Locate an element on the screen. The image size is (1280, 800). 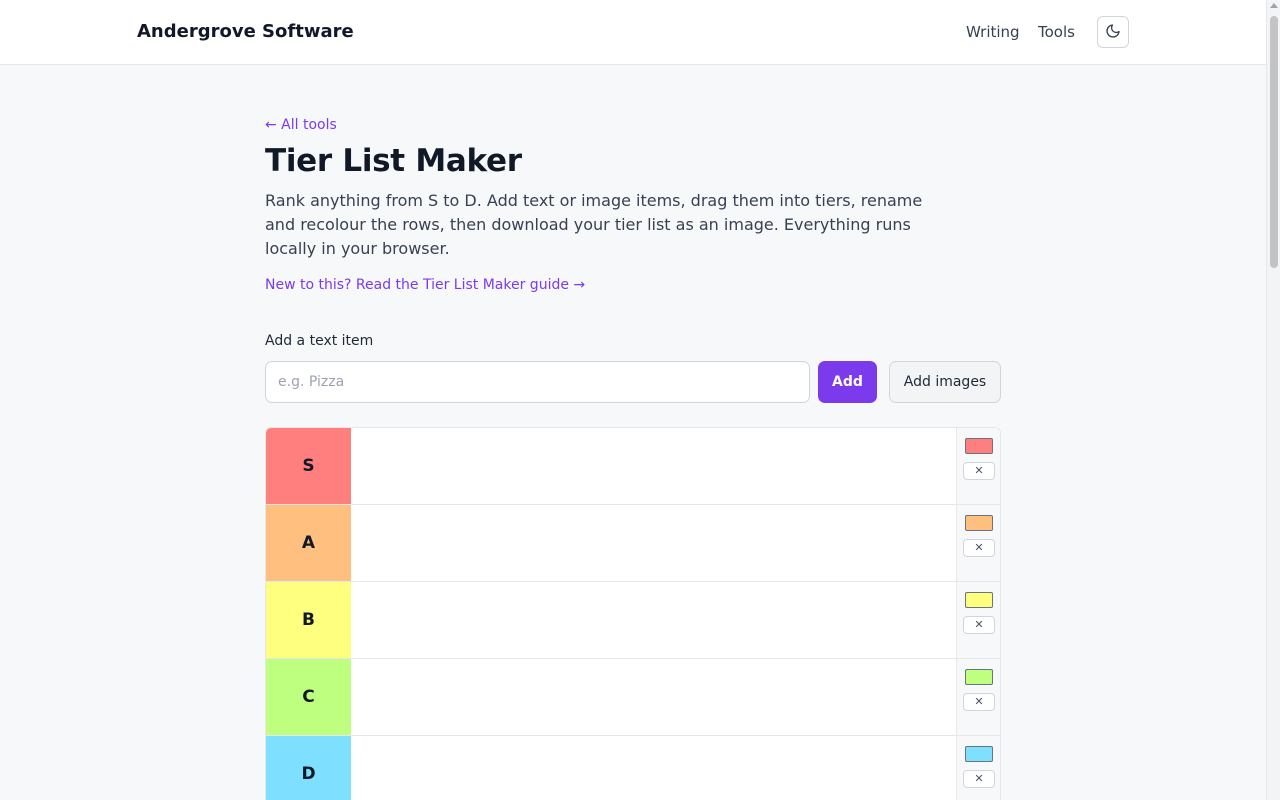
text-item-input is located at coordinates (537, 382).